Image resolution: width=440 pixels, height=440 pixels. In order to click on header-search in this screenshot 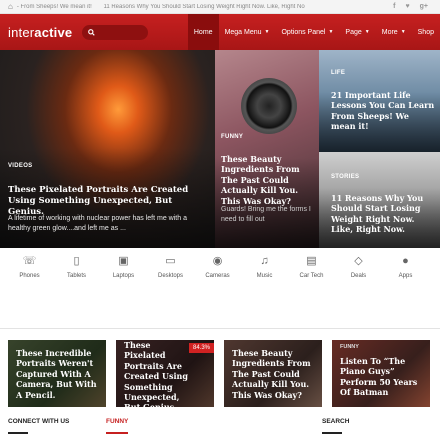, I will do `click(115, 32)`.